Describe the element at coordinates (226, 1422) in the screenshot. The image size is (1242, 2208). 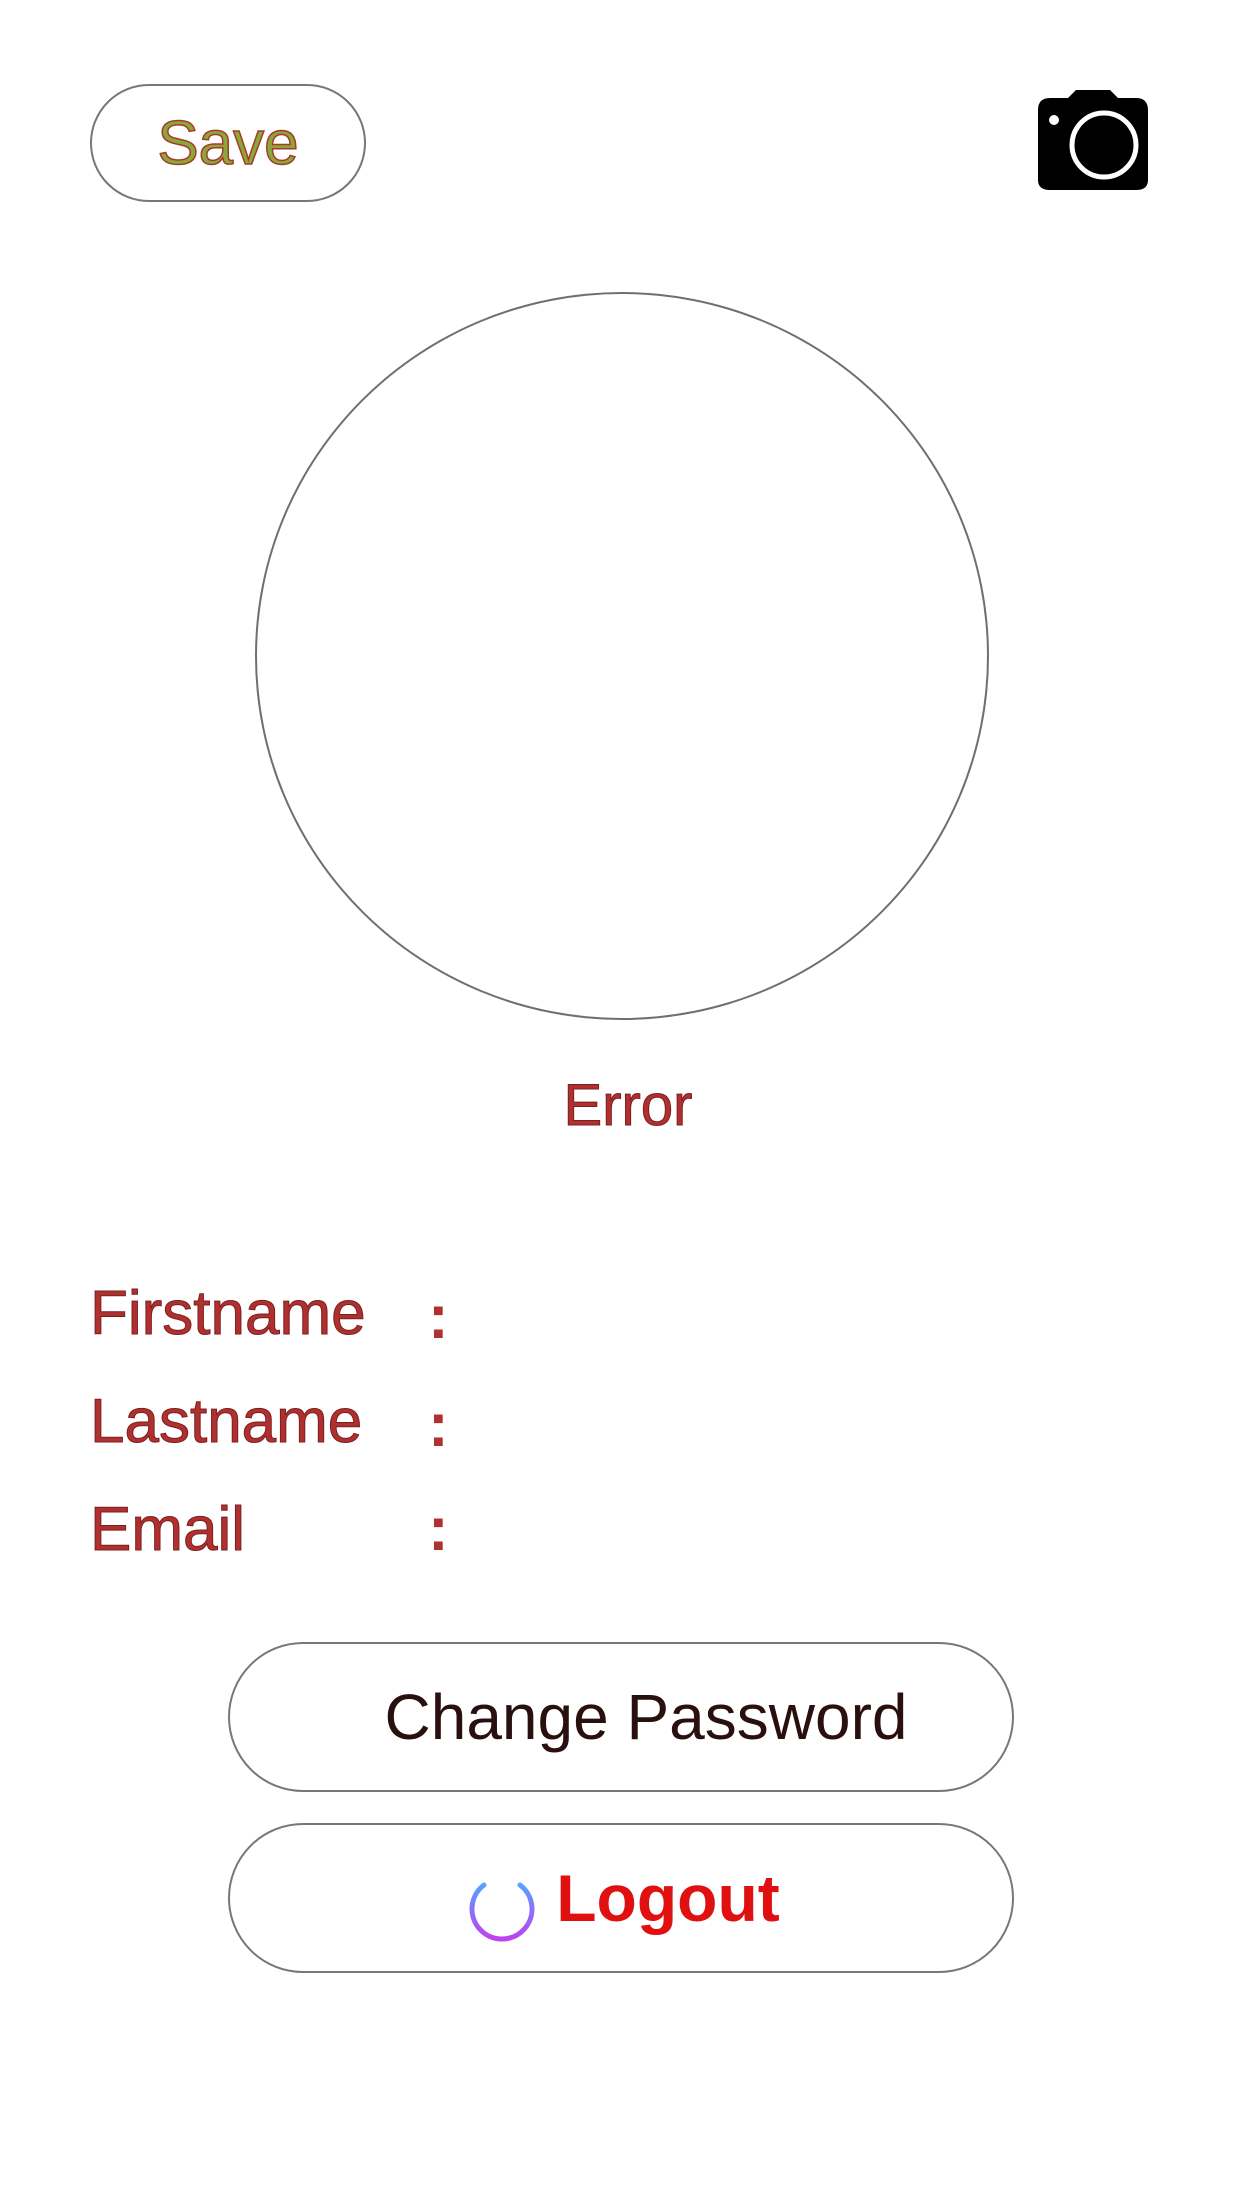
I see `lastname-label: Lastname` at that location.